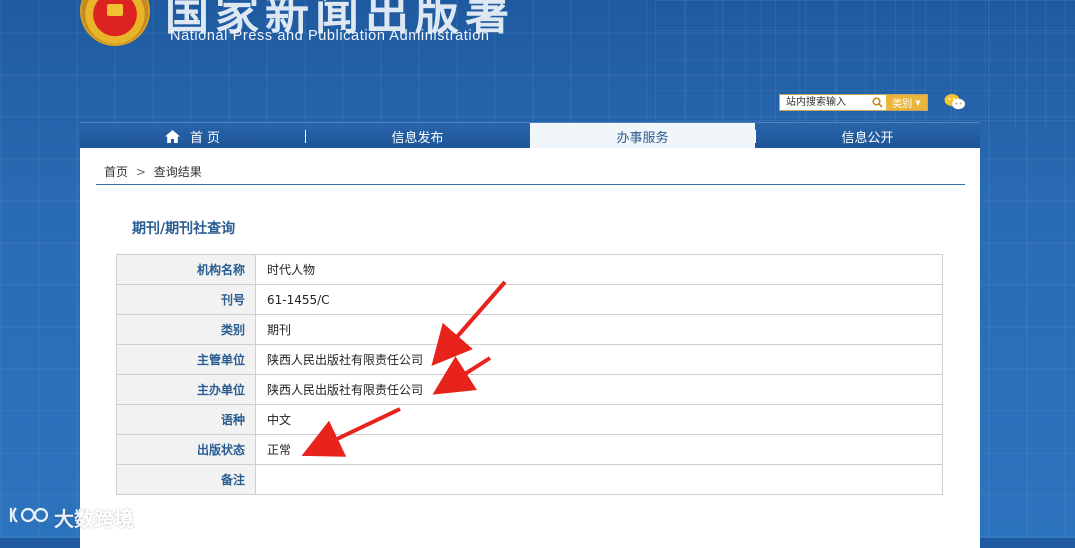  What do you see at coordinates (172, 136) in the screenshot?
I see `home-icon` at bounding box center [172, 136].